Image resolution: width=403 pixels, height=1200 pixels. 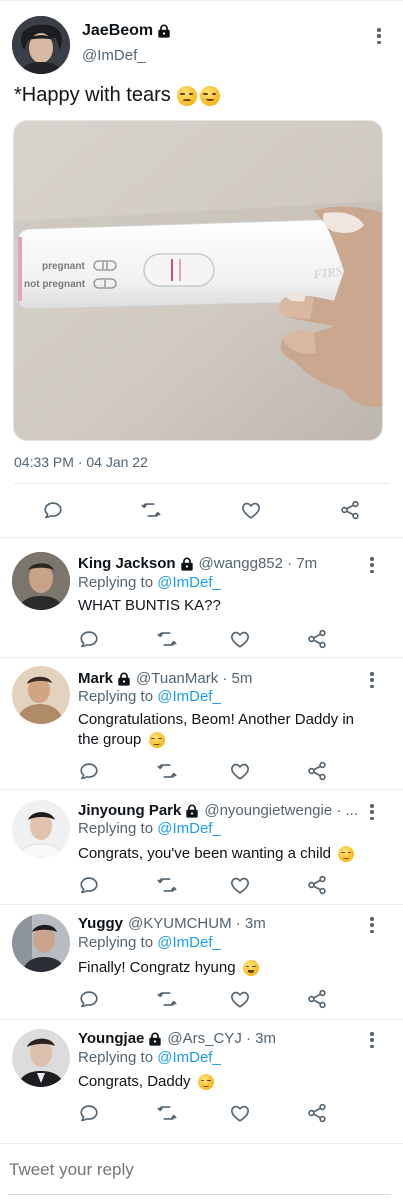 I want to click on reply-header: King Jackson @wangg852 · 7m, so click(x=218, y=563).